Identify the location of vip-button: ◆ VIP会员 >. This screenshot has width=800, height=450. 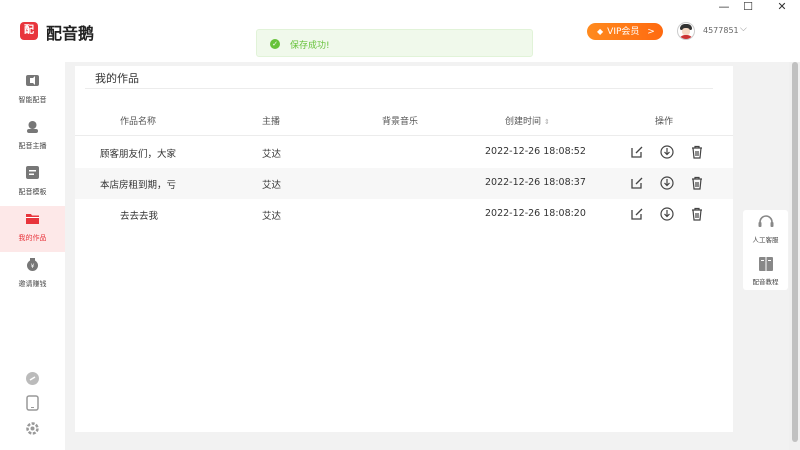
(625, 31).